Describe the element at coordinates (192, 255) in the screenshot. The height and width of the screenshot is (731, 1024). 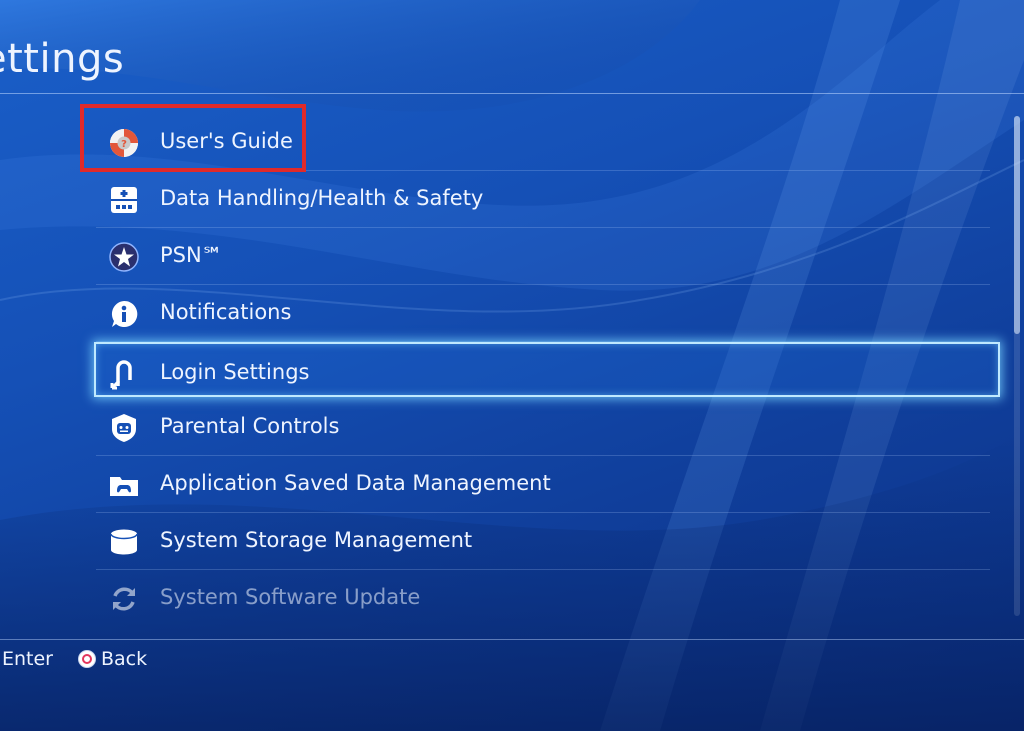
I see `menu-item-label: PSN℠` at that location.